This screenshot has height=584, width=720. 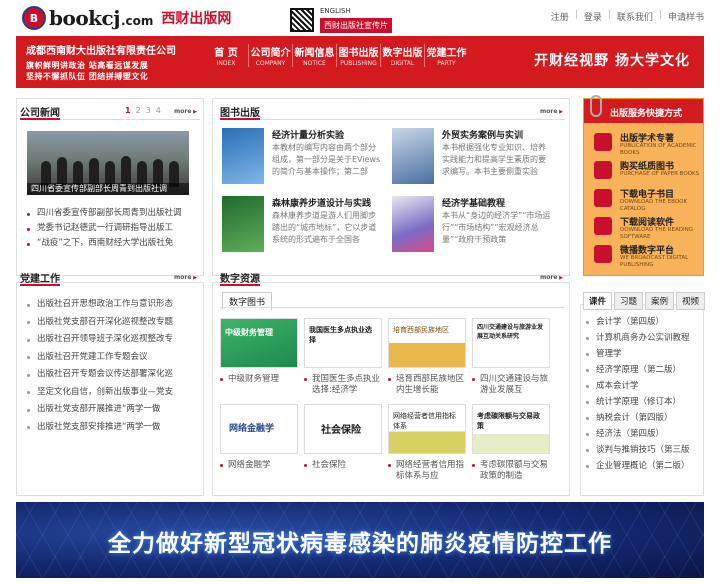 I want to click on course-item: 成本会计学, so click(x=643, y=386).